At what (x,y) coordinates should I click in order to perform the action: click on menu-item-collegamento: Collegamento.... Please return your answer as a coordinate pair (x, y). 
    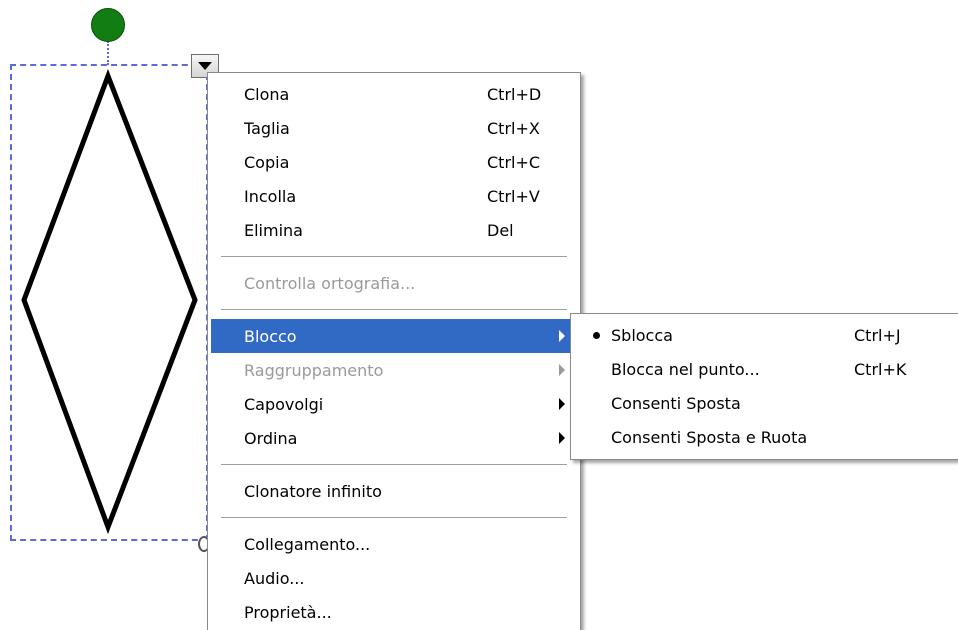
    Looking at the image, I should click on (394, 544).